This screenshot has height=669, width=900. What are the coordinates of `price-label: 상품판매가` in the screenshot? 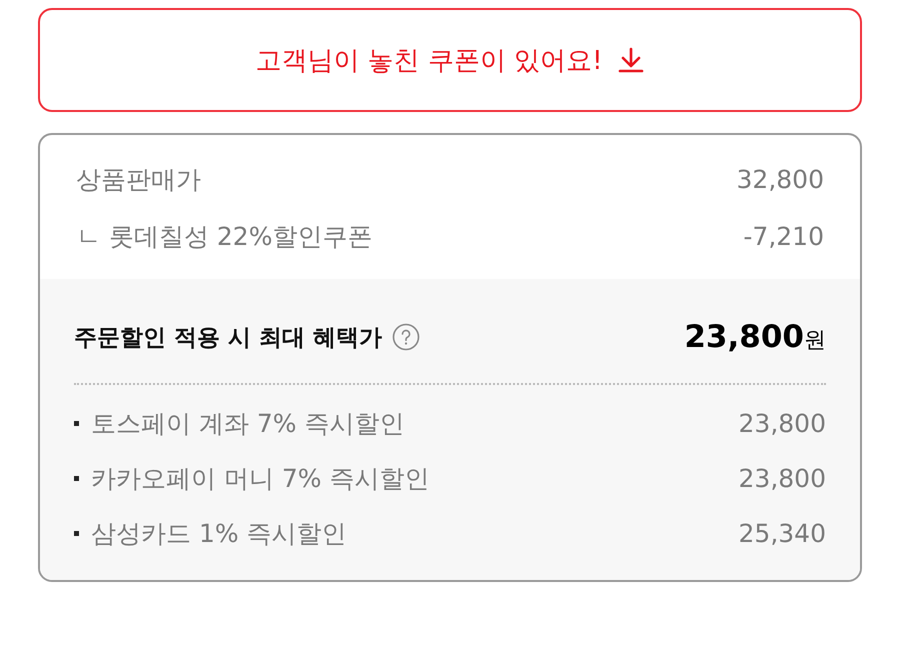 It's located at (138, 180).